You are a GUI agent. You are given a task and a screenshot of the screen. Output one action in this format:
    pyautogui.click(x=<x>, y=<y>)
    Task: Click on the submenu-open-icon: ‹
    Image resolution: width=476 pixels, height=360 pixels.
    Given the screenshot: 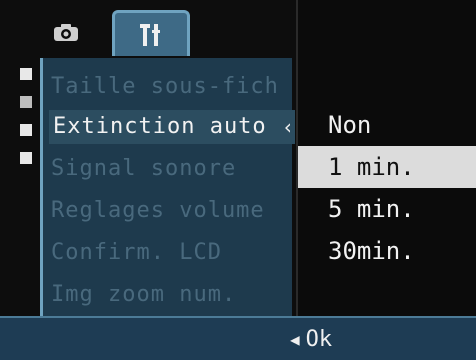 What is the action you would take?
    pyautogui.click(x=288, y=127)
    